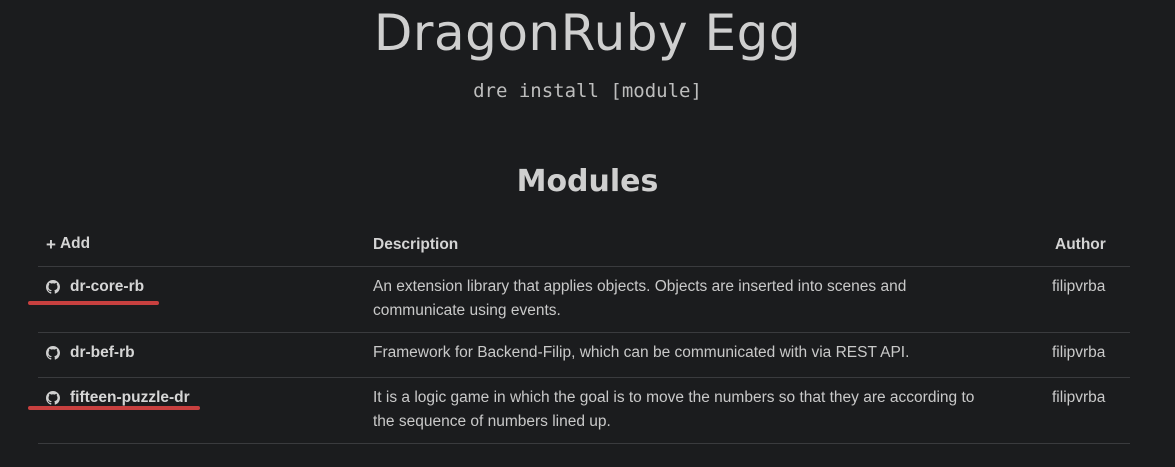 This screenshot has width=1175, height=467. What do you see at coordinates (205, 299) in the screenshot?
I see `module-name-cell: dr-core-rb` at bounding box center [205, 299].